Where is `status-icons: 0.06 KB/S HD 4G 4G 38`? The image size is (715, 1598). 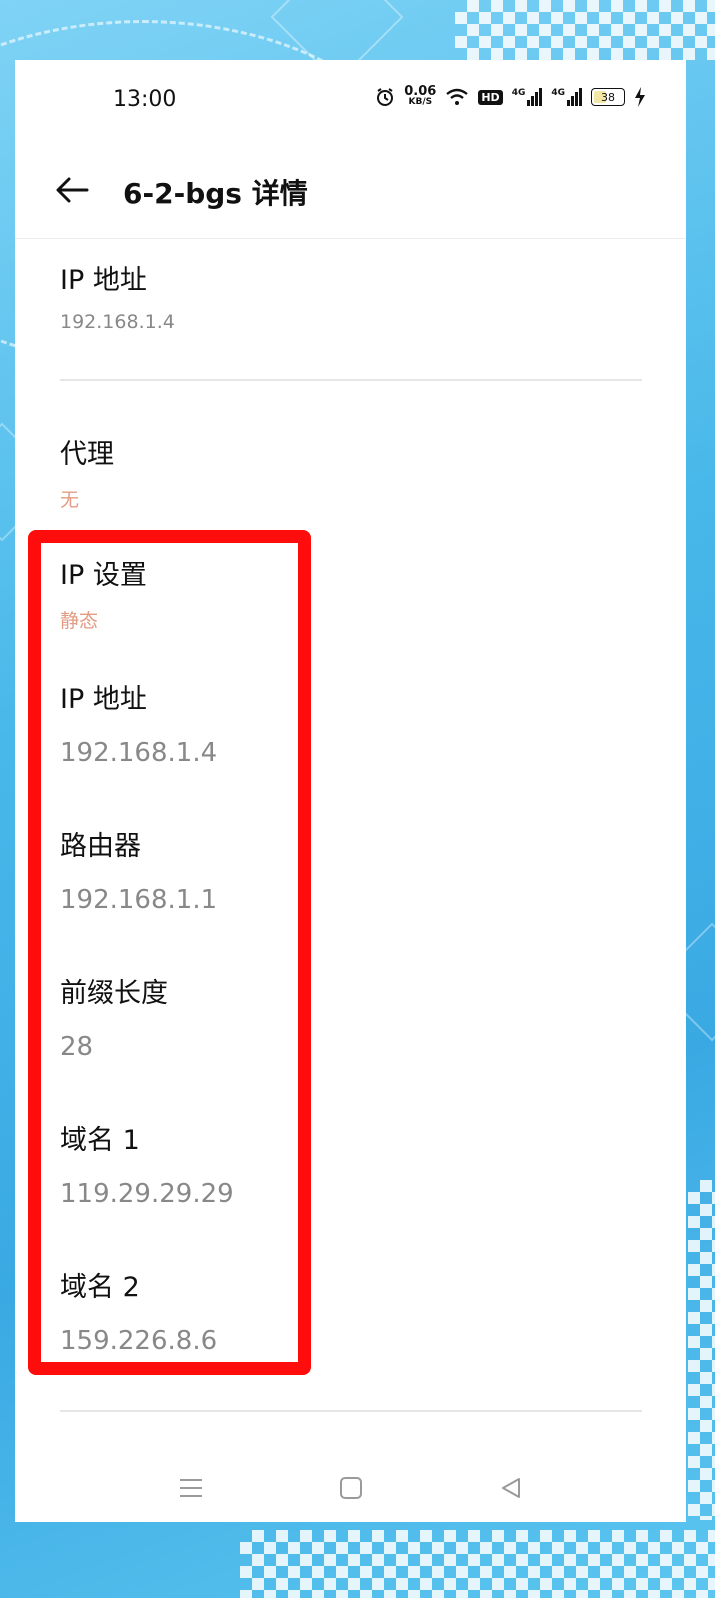 status-icons: 0.06 KB/S HD 4G 4G 38 is located at coordinates (510, 96).